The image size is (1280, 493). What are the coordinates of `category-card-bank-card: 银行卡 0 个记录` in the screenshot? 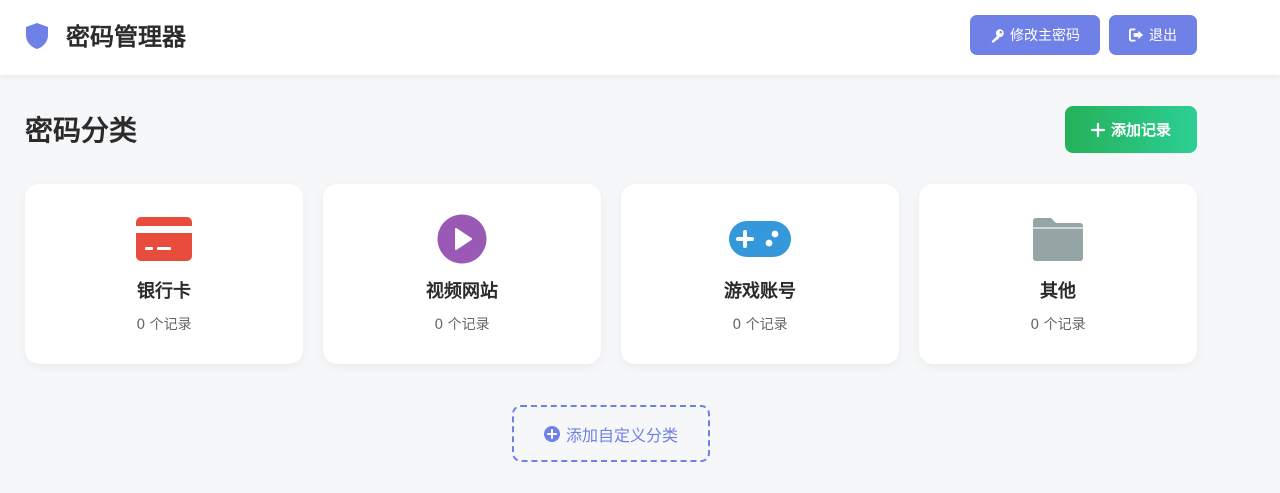 It's located at (164, 274).